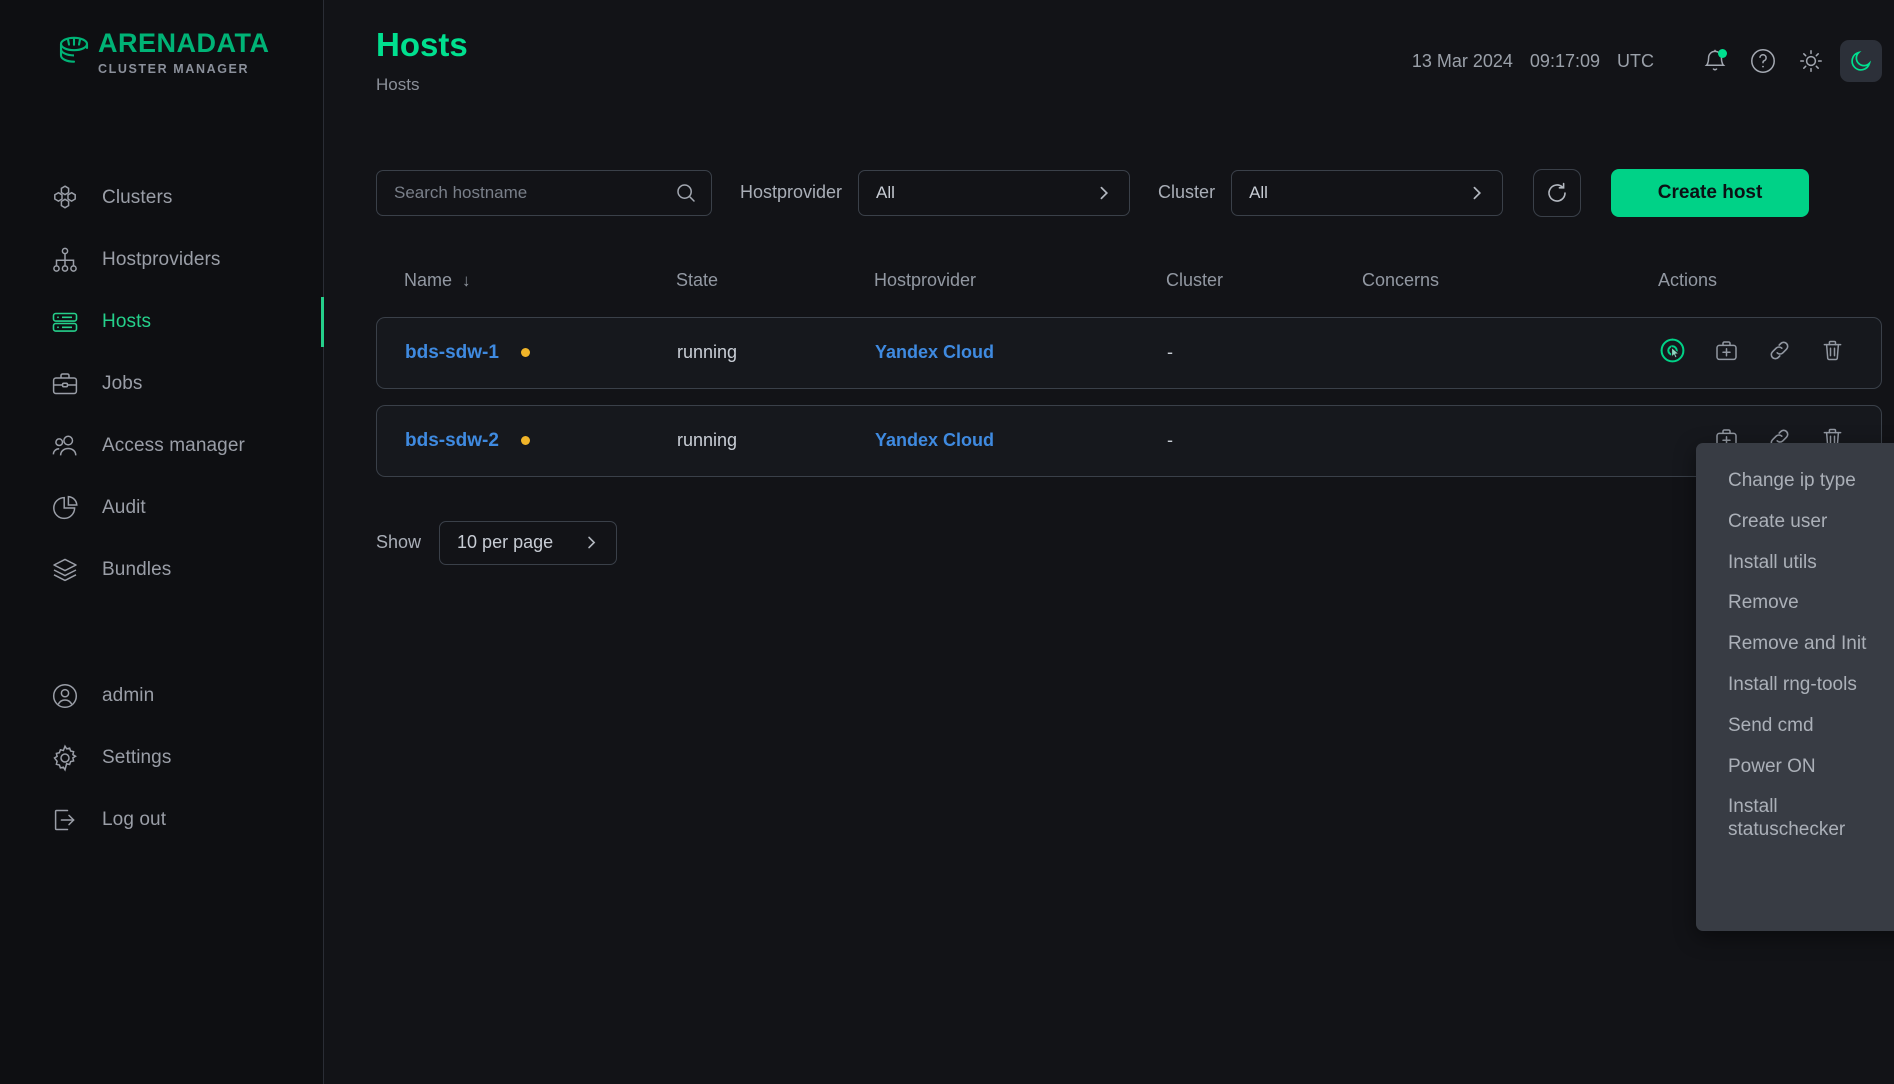 The image size is (1894, 1084). Describe the element at coordinates (1795, 726) in the screenshot. I see `menu-item-send-cmd: Send cmd` at that location.